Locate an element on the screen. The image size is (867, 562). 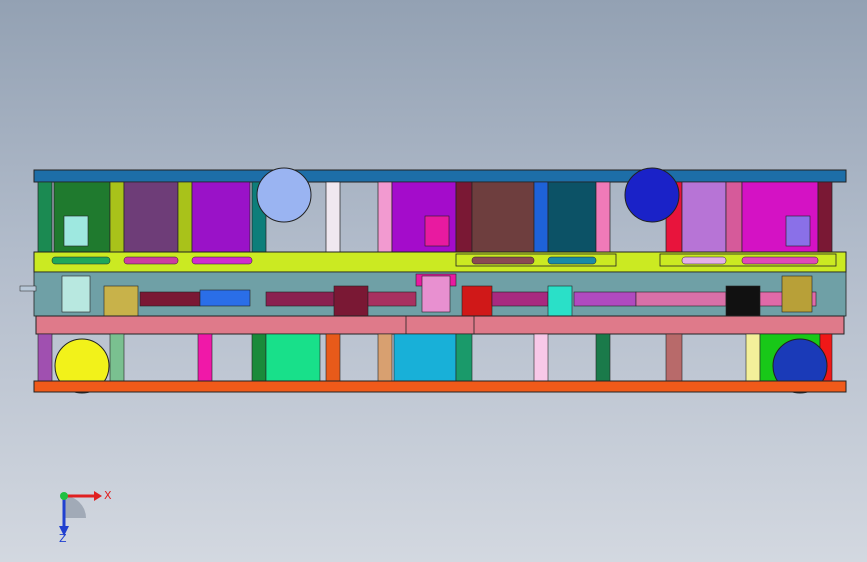
top-plate is located at coordinates (440, 176).